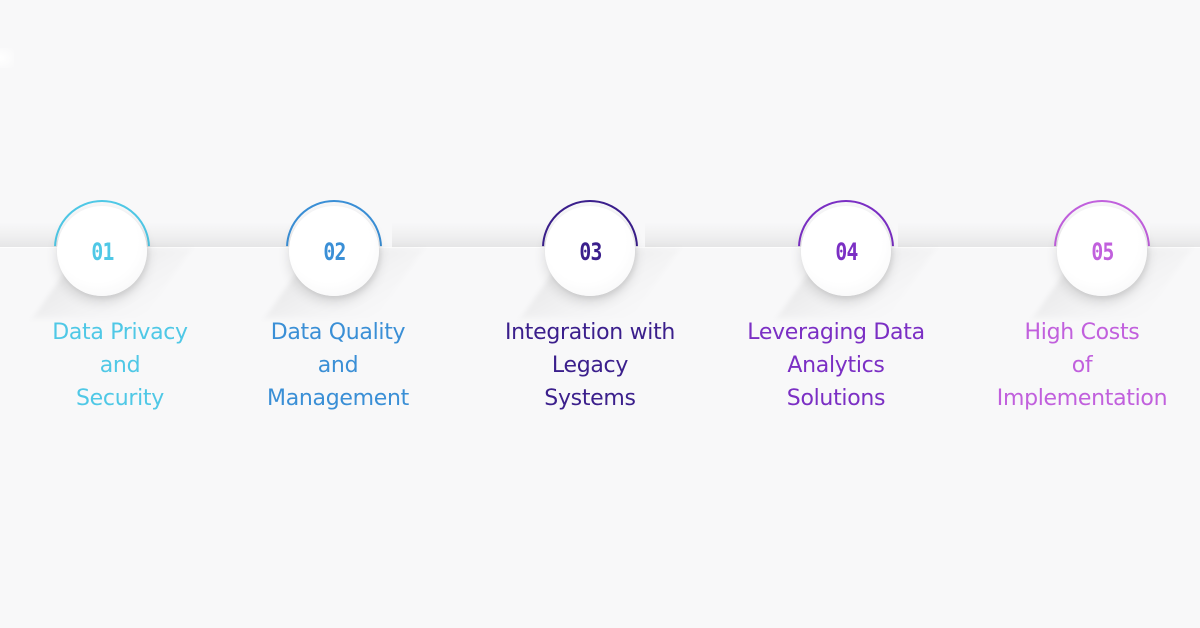 The image size is (1200, 628). What do you see at coordinates (1082, 332) in the screenshot?
I see `step-label-line: High Costs` at bounding box center [1082, 332].